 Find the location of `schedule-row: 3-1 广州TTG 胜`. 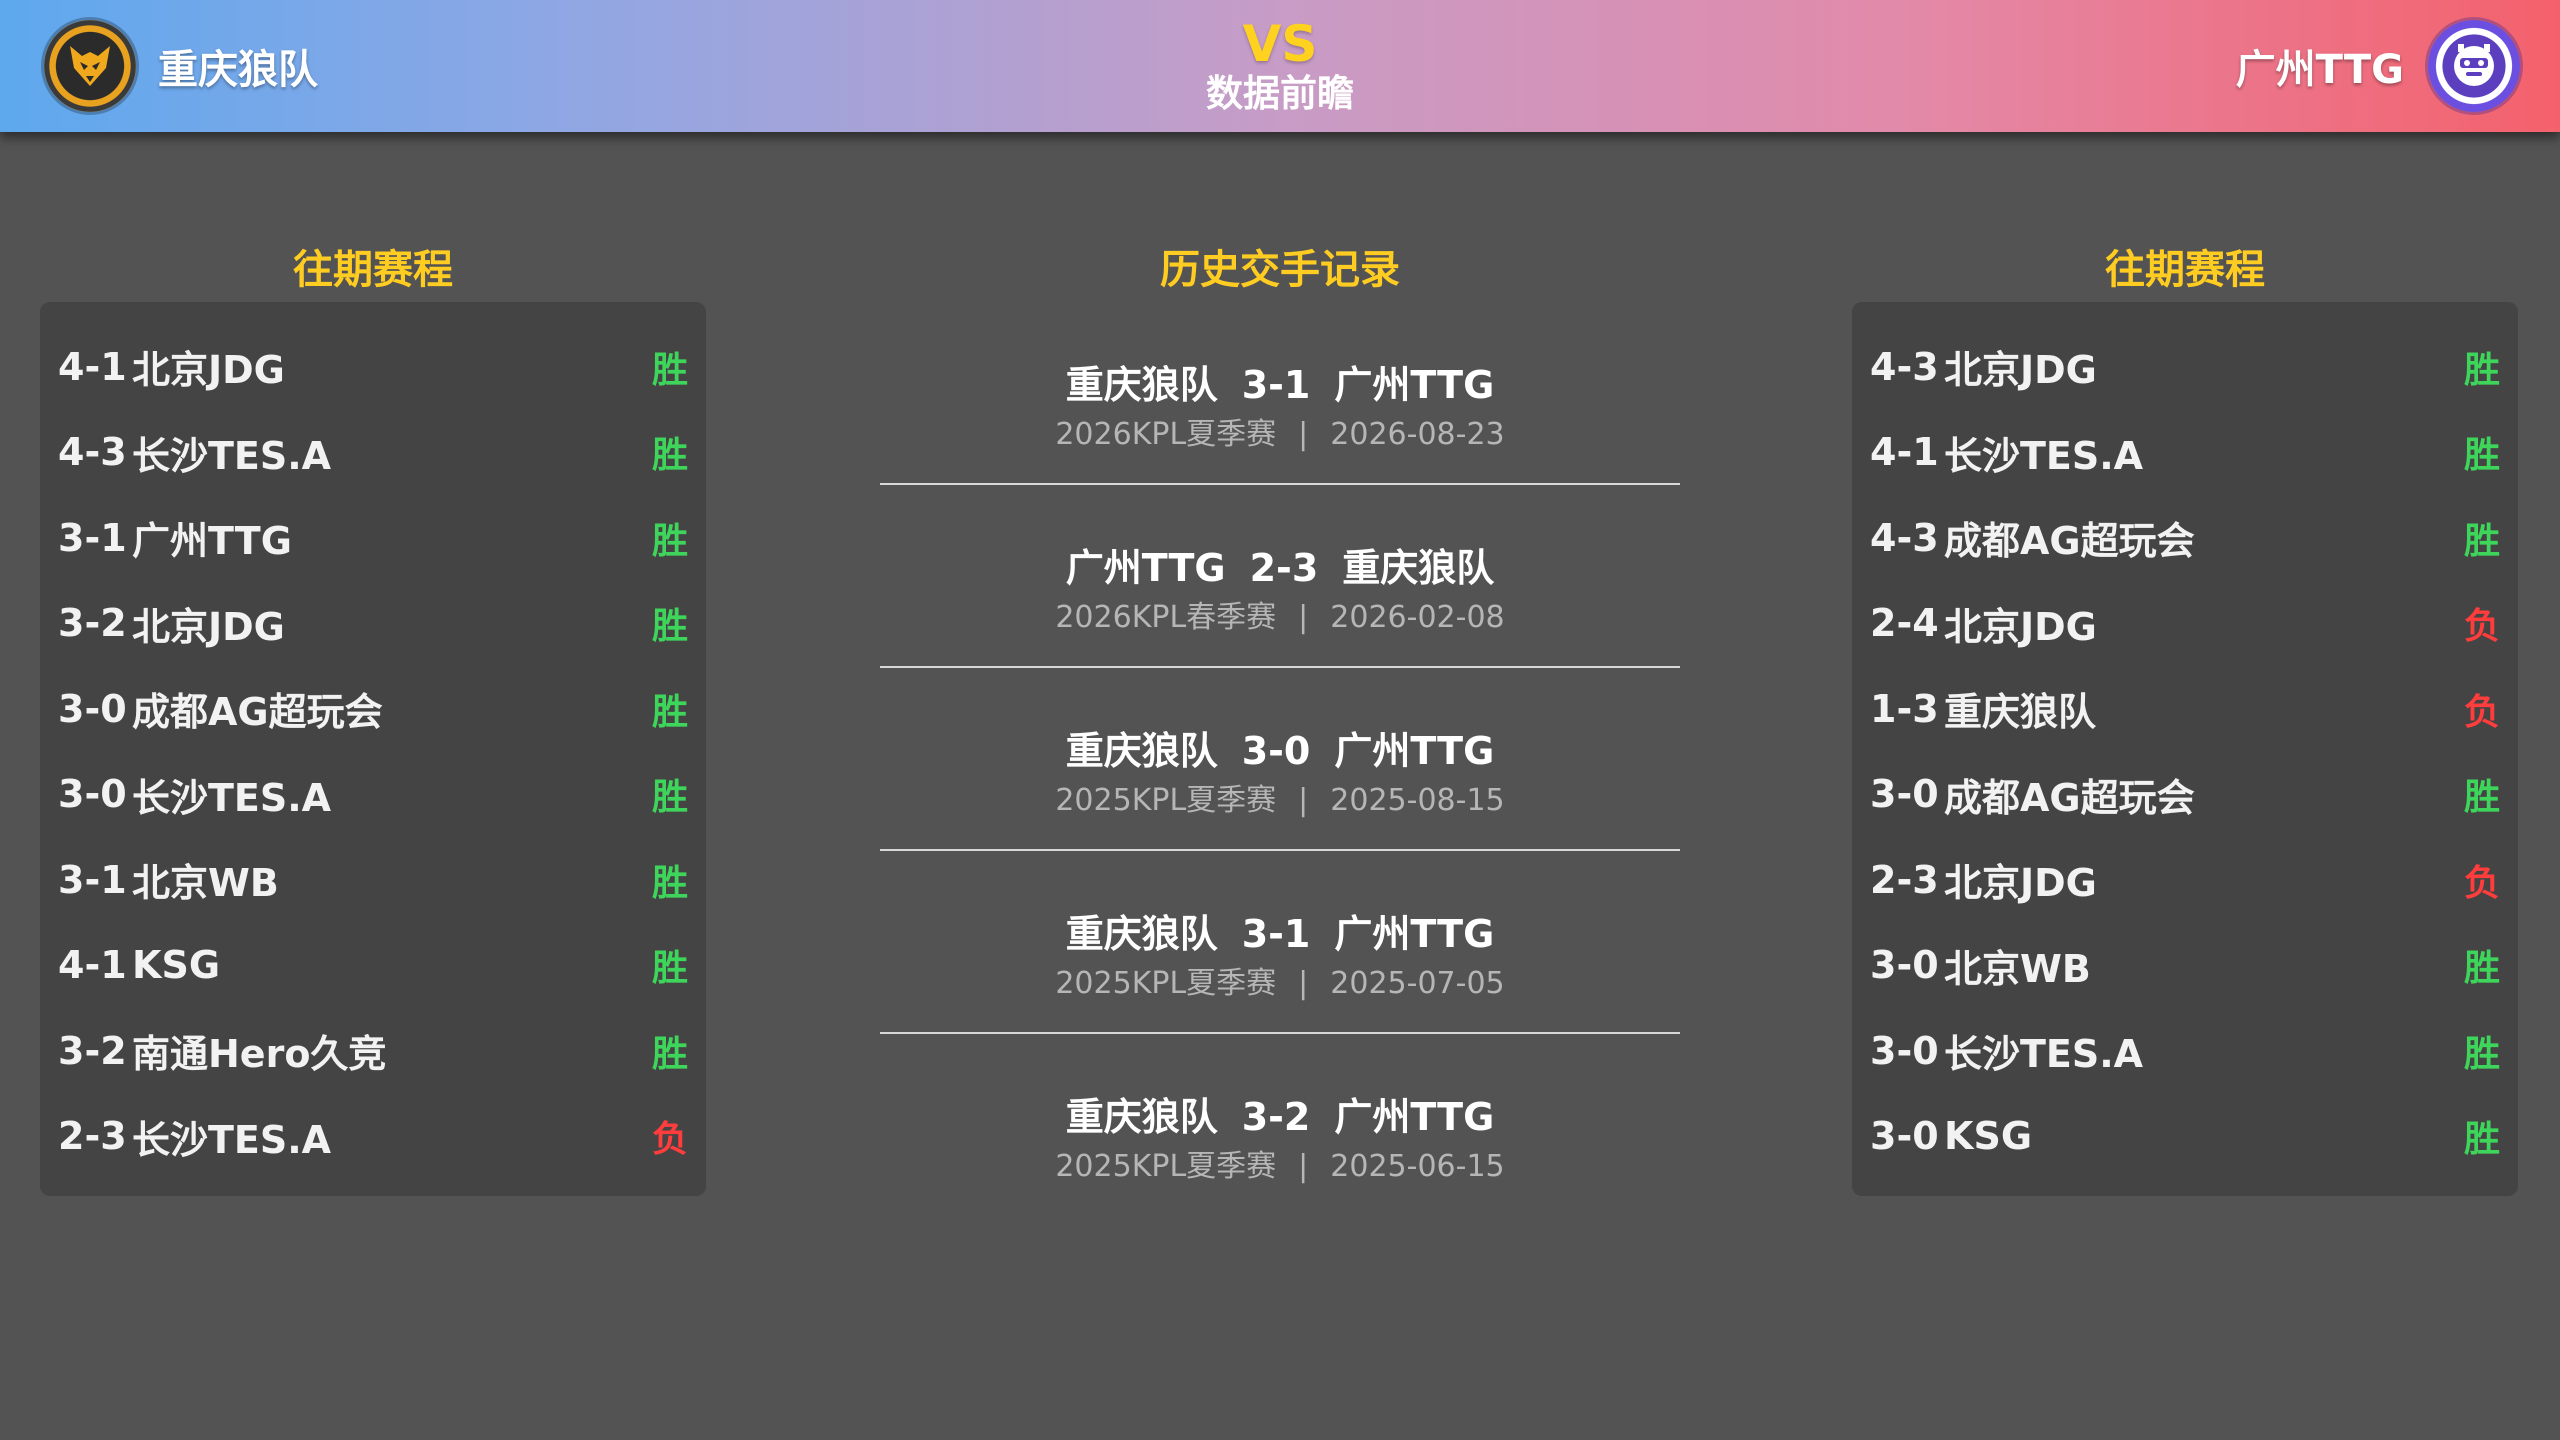

schedule-row: 3-1 广州TTG 胜 is located at coordinates (373, 538).